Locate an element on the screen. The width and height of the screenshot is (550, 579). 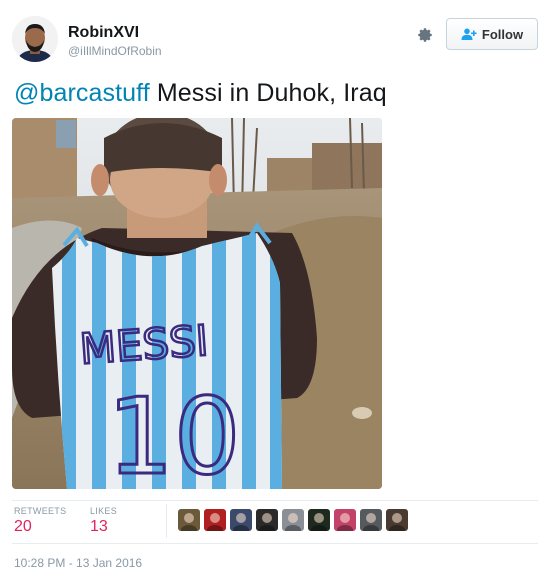
likes-count: 13 is located at coordinates (99, 527).